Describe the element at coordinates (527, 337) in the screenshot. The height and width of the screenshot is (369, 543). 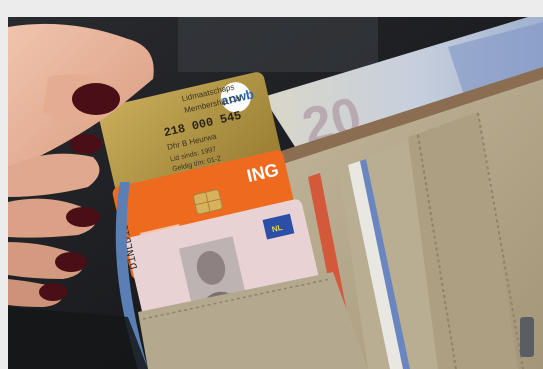
I see `zipper-pull` at that location.